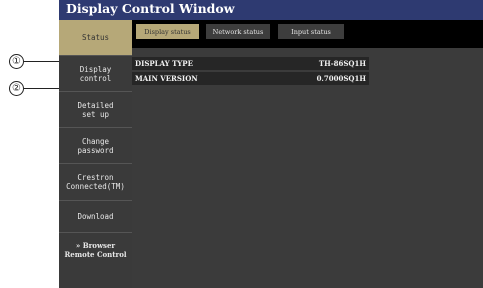  Describe the element at coordinates (341, 78) in the screenshot. I see `main-version-value: 0.7000SQ1H` at that location.